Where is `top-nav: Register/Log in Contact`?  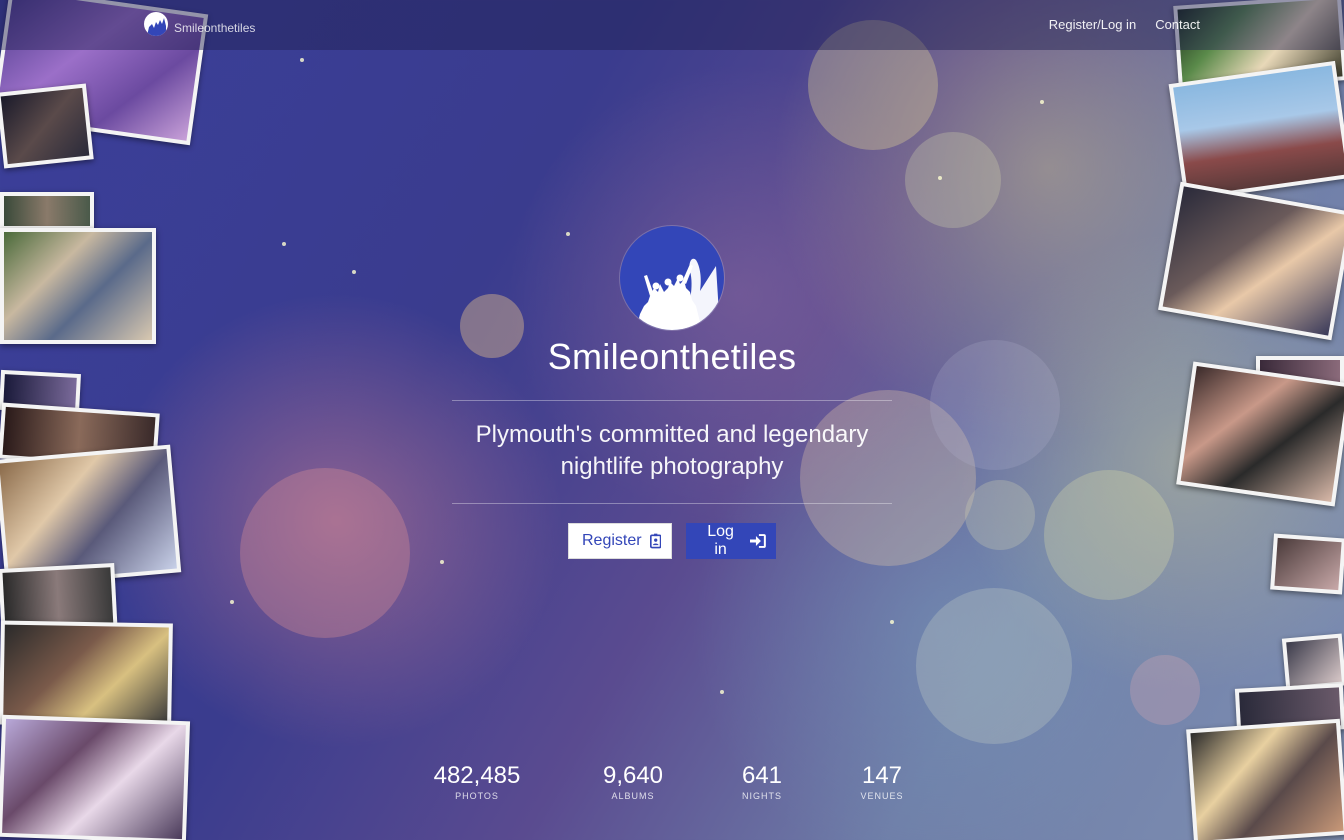 top-nav: Register/Log in Contact is located at coordinates (1124, 24).